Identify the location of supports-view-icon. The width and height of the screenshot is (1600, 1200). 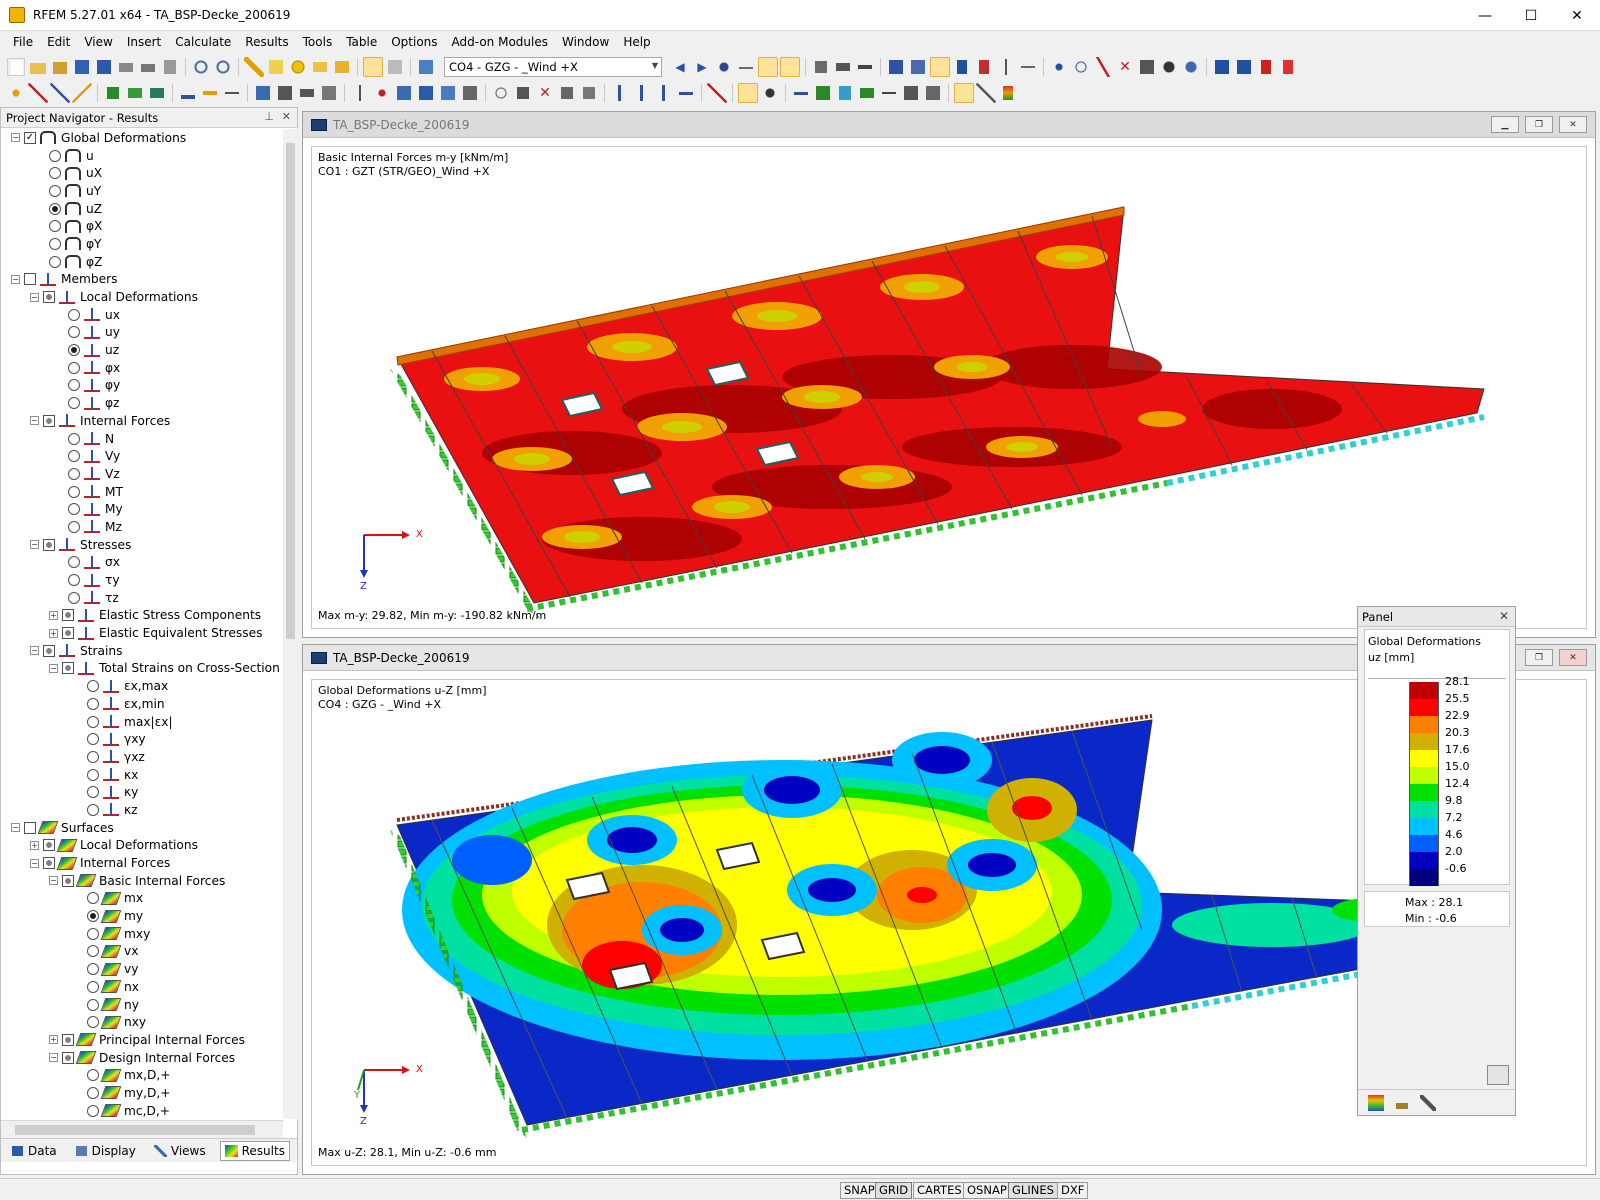
(962, 67).